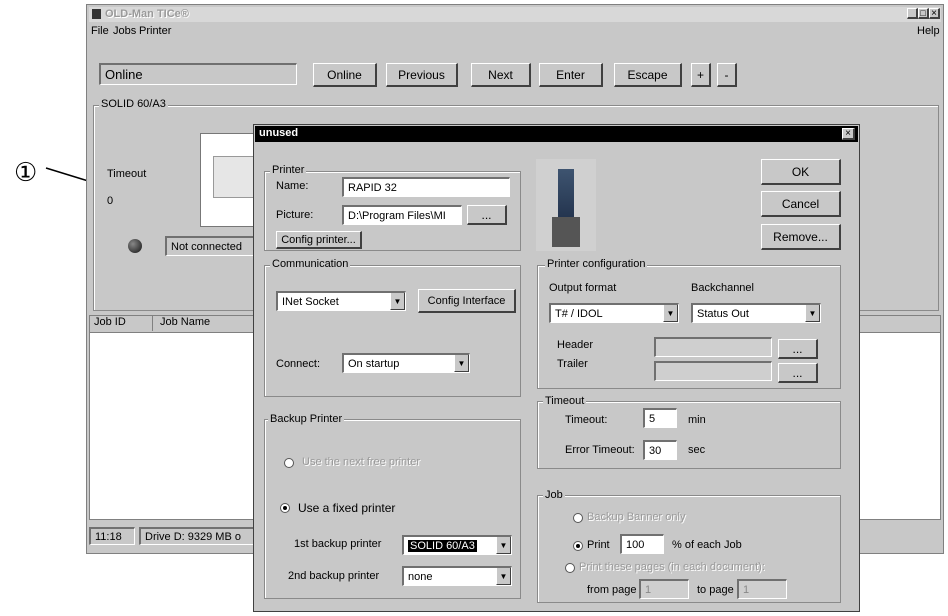 Image resolution: width=948 pixels, height=616 pixels. Describe the element at coordinates (756, 313) in the screenshot. I see `backchannel-select: Status Out ▼` at that location.